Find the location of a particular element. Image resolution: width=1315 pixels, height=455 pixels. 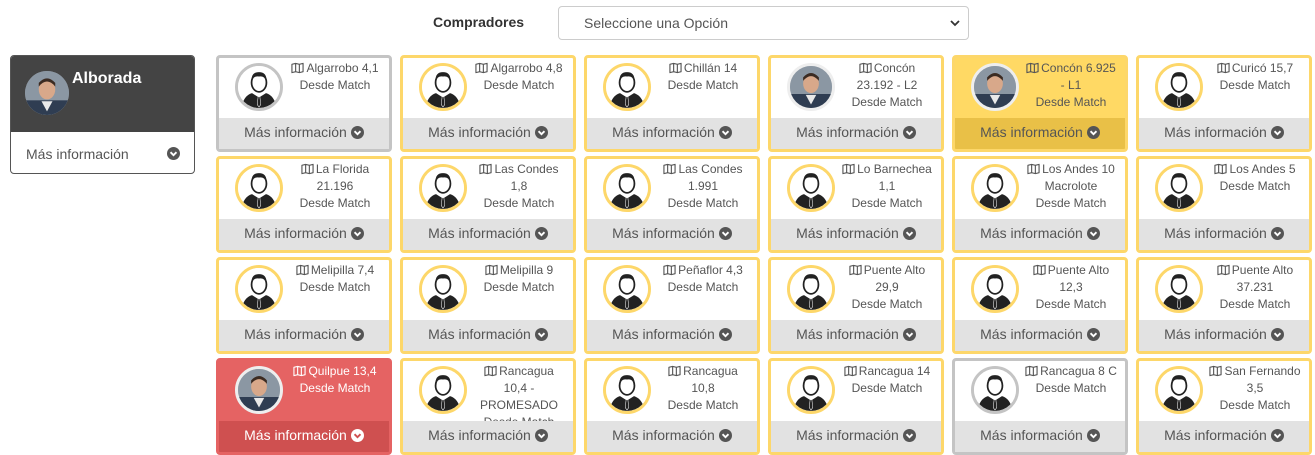

buyer-info: Puente Alto 29,9 Desde Match is located at coordinates (887, 287).